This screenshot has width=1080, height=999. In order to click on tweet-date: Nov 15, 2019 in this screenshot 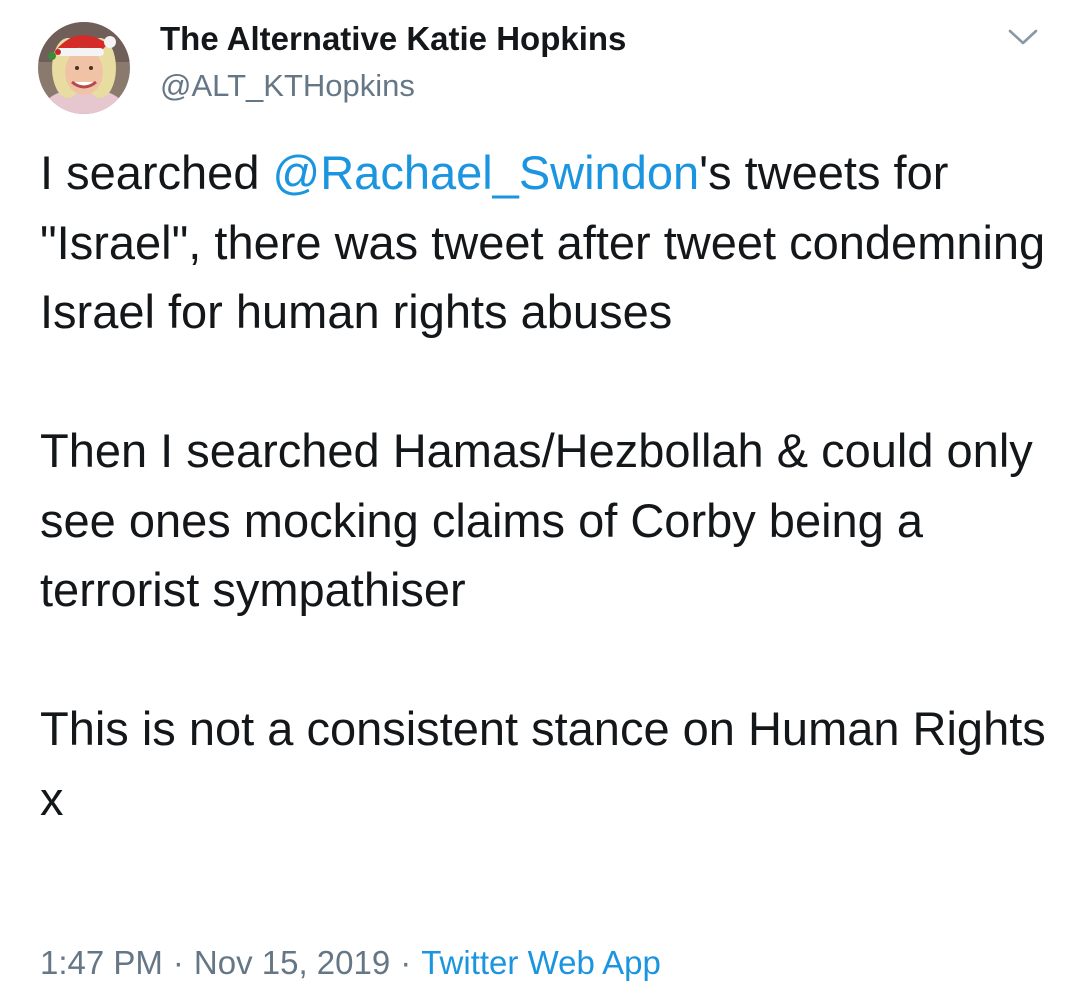, I will do `click(292, 962)`.